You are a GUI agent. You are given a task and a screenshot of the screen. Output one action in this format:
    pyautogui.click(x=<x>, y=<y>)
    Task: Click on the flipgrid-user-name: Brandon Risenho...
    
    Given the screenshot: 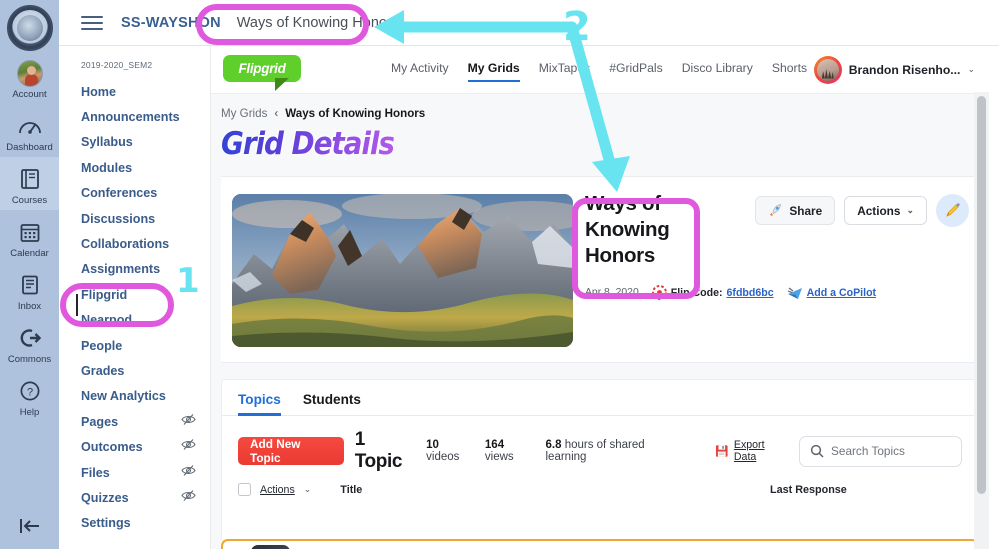 What is the action you would take?
    pyautogui.click(x=904, y=69)
    